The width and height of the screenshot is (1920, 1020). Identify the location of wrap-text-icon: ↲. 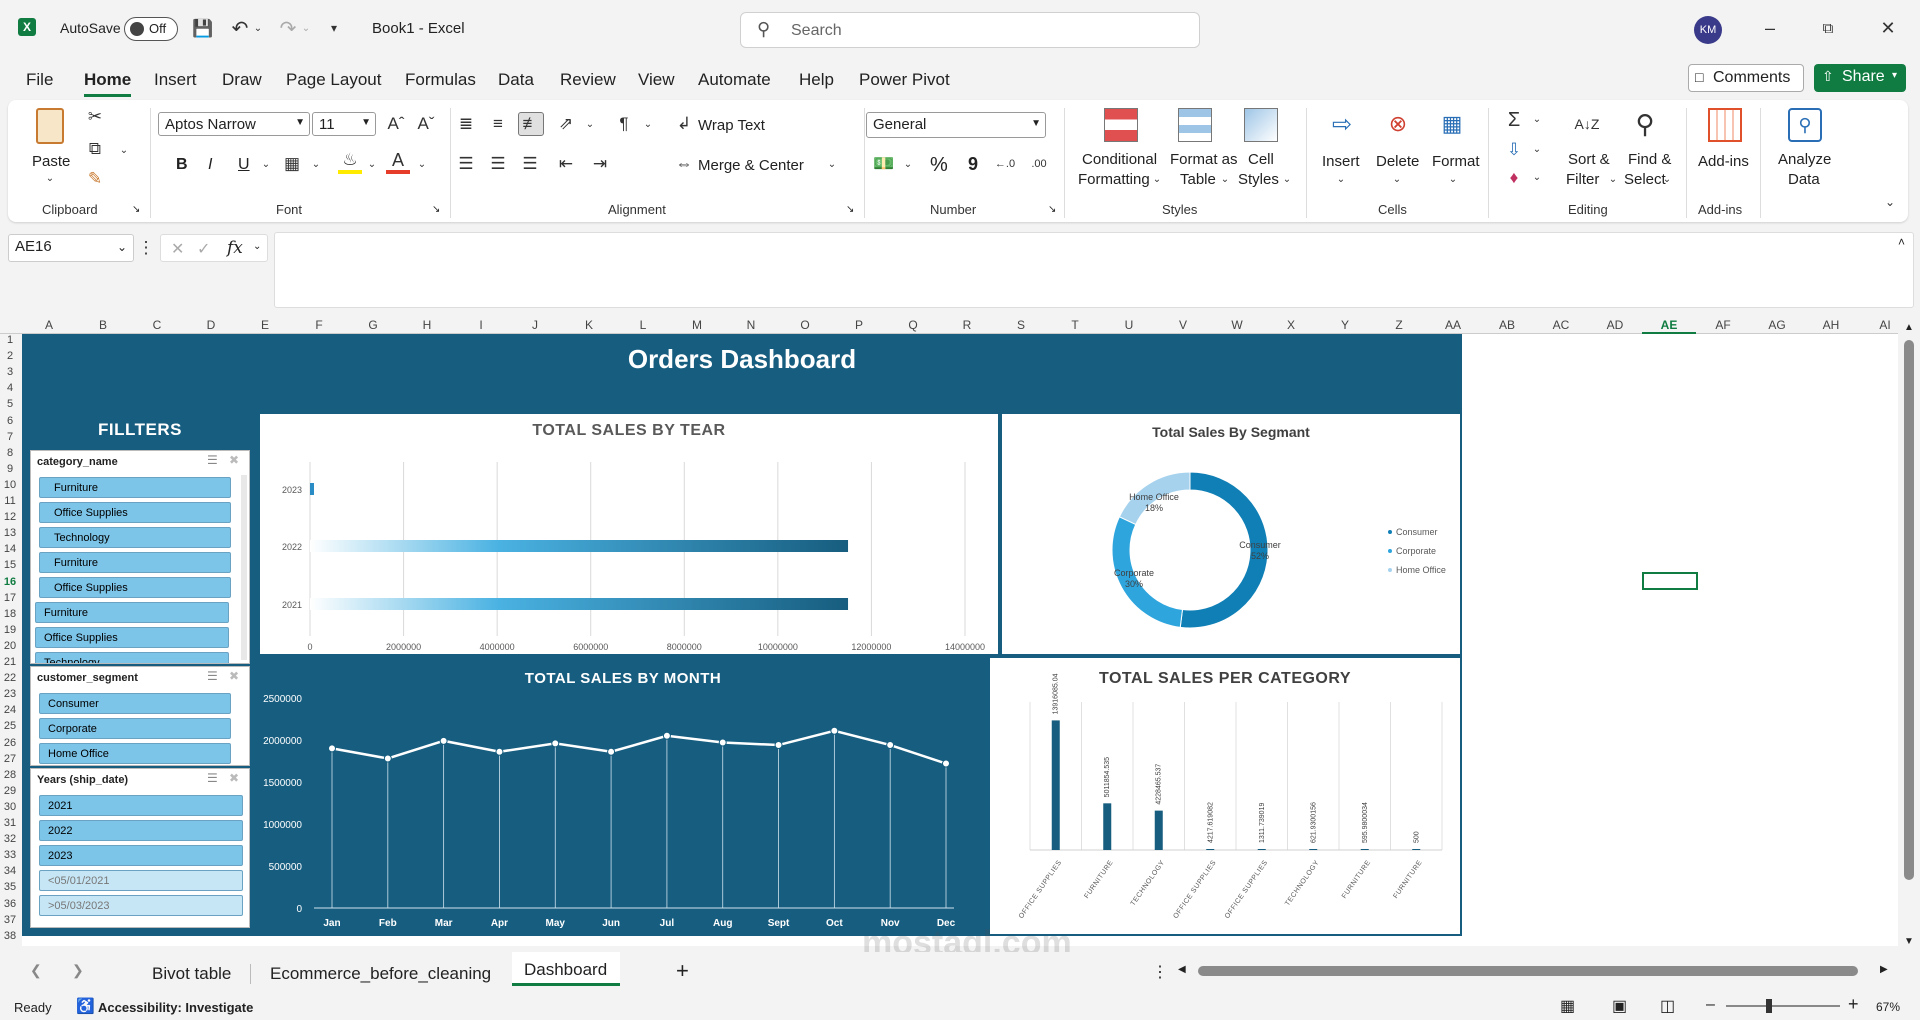
(684, 124).